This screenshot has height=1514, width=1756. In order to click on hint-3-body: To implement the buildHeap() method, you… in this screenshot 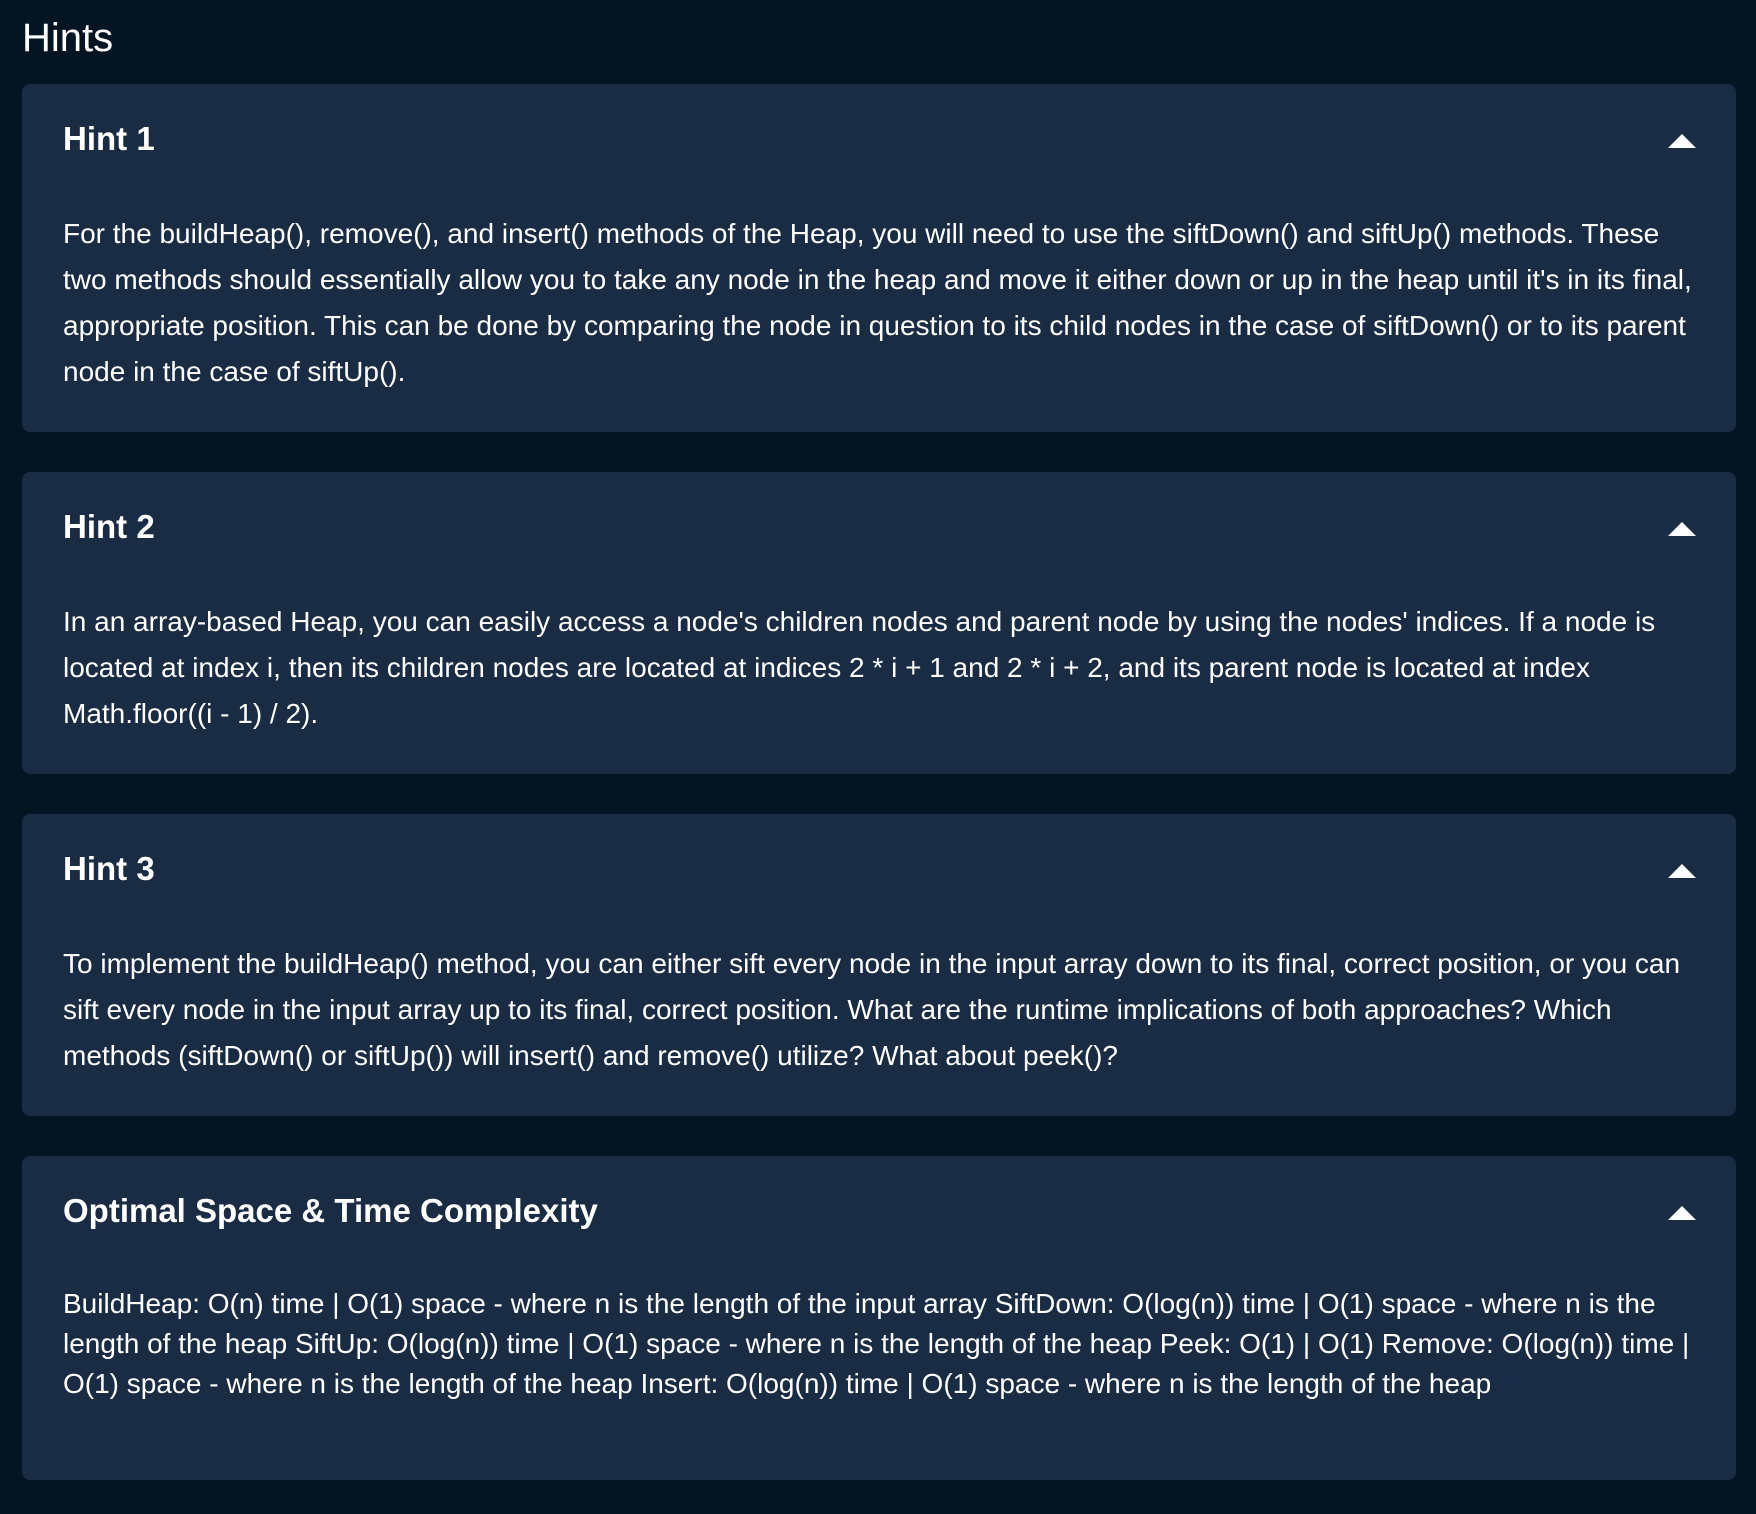, I will do `click(872, 1009)`.